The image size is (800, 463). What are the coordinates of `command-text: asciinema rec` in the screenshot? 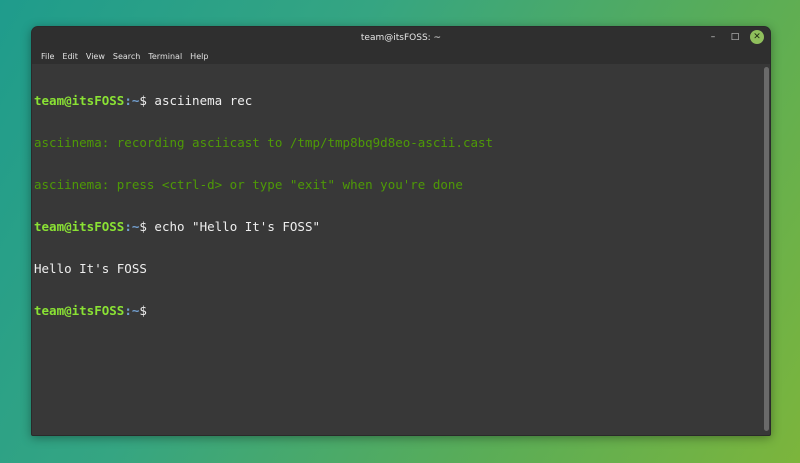 It's located at (199, 100).